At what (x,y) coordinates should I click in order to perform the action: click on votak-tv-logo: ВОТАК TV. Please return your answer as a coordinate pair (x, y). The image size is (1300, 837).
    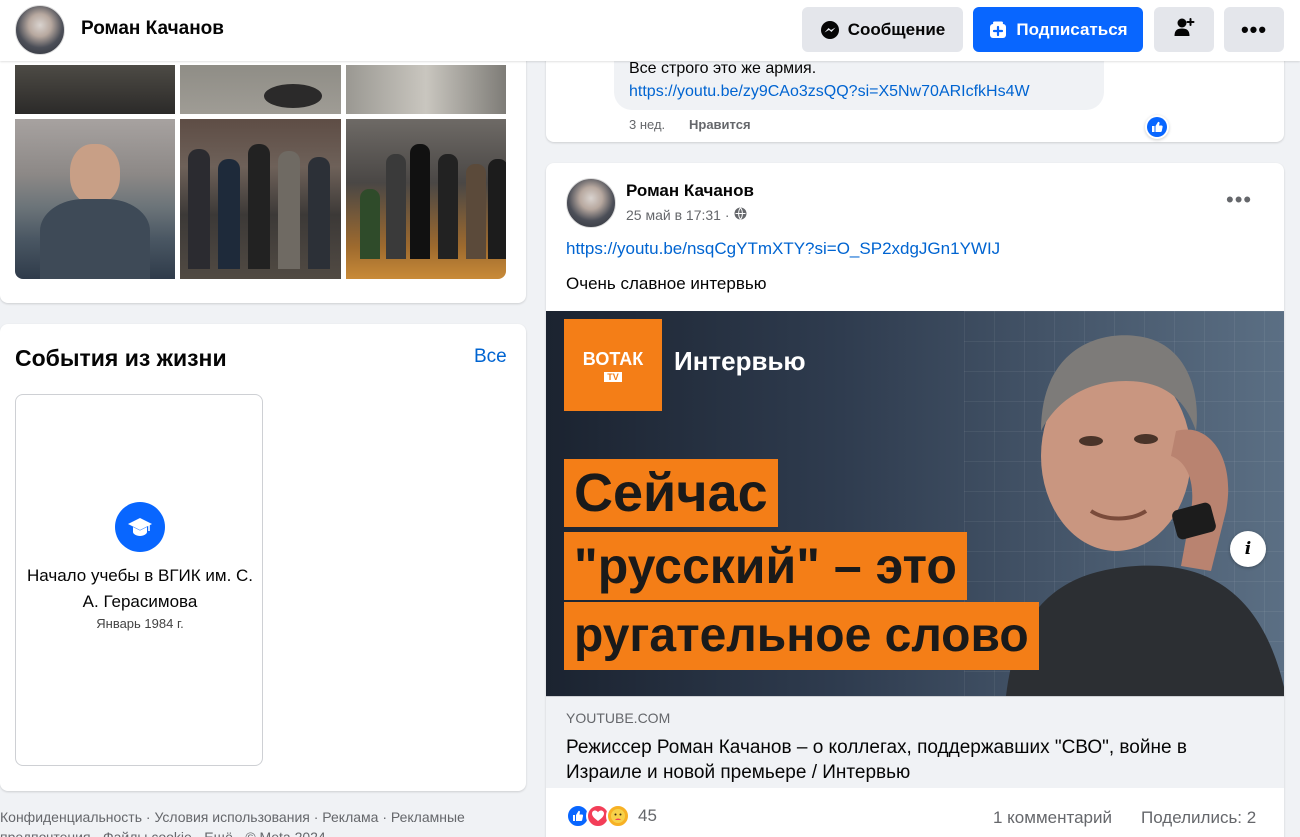
    Looking at the image, I should click on (613, 365).